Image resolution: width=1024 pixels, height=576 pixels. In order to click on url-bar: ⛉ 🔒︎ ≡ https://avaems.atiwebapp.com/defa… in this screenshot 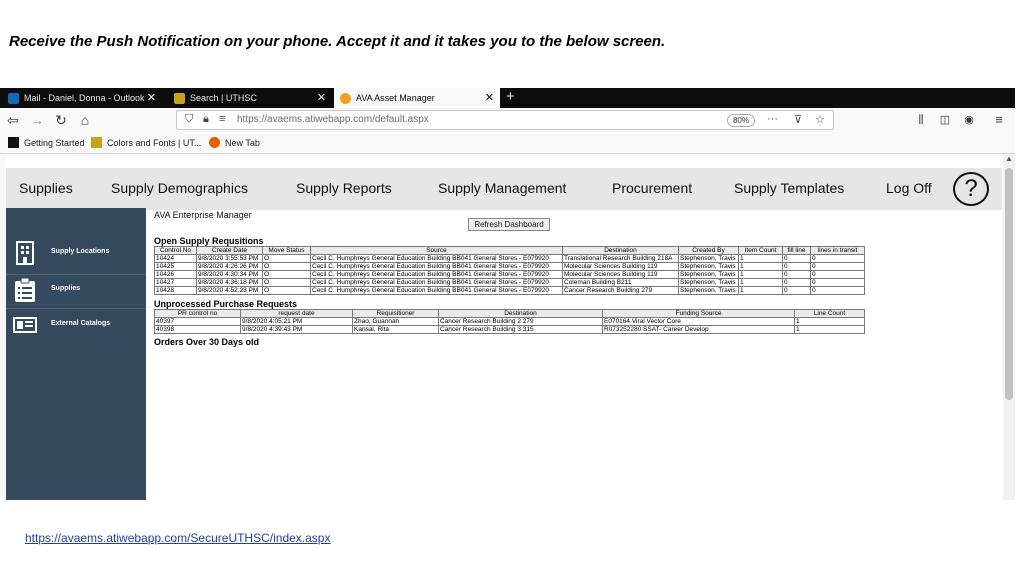, I will do `click(505, 120)`.